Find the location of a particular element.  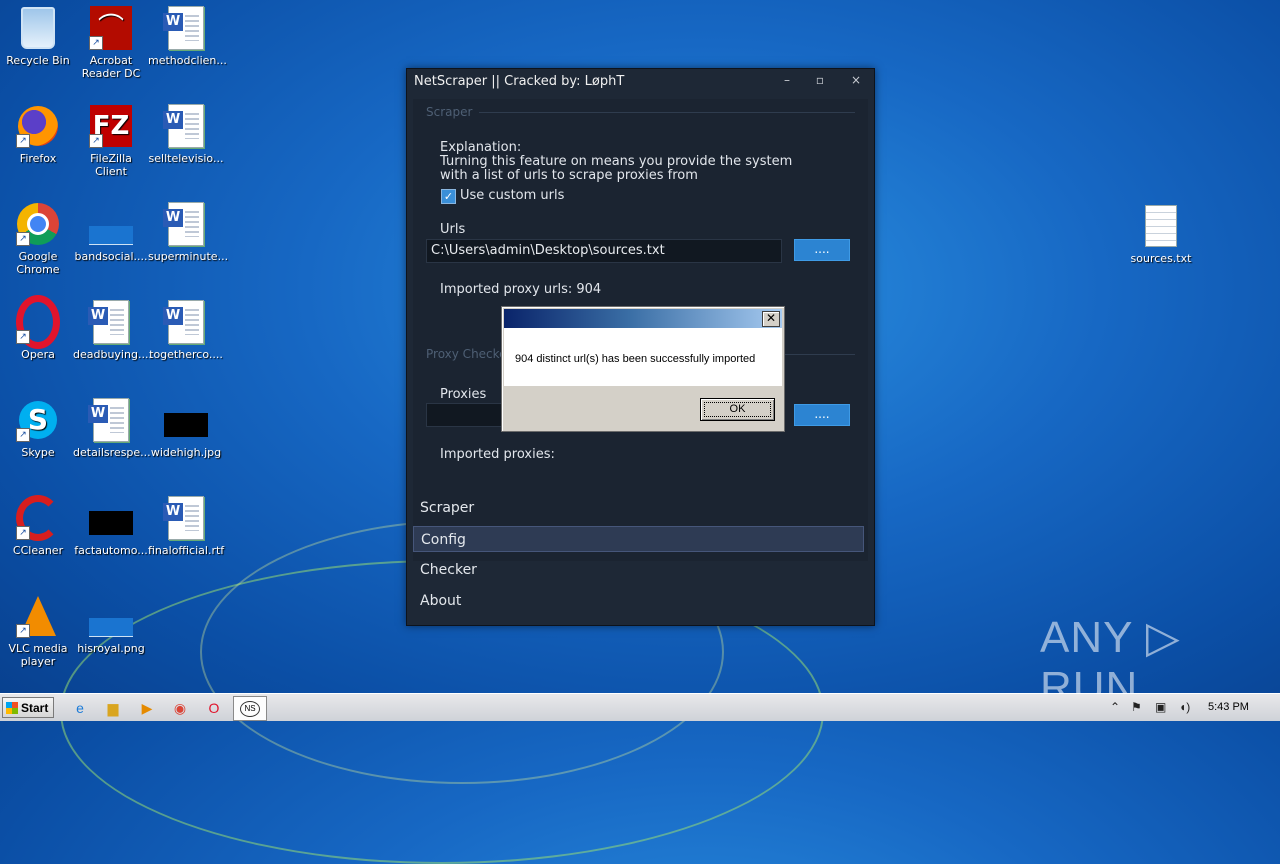

imported-proxies-label: Imported proxies: is located at coordinates (497, 454).